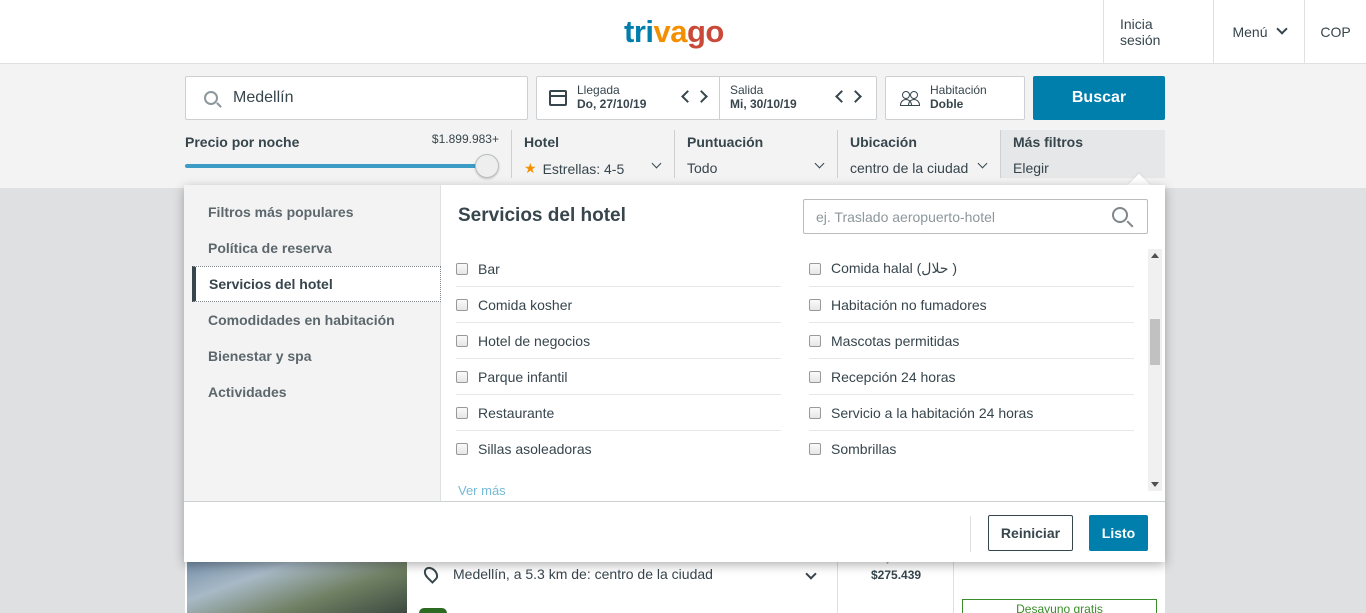 This screenshot has width=1366, height=613. I want to click on checkin-prev-arrow-icon, so click(687, 96).